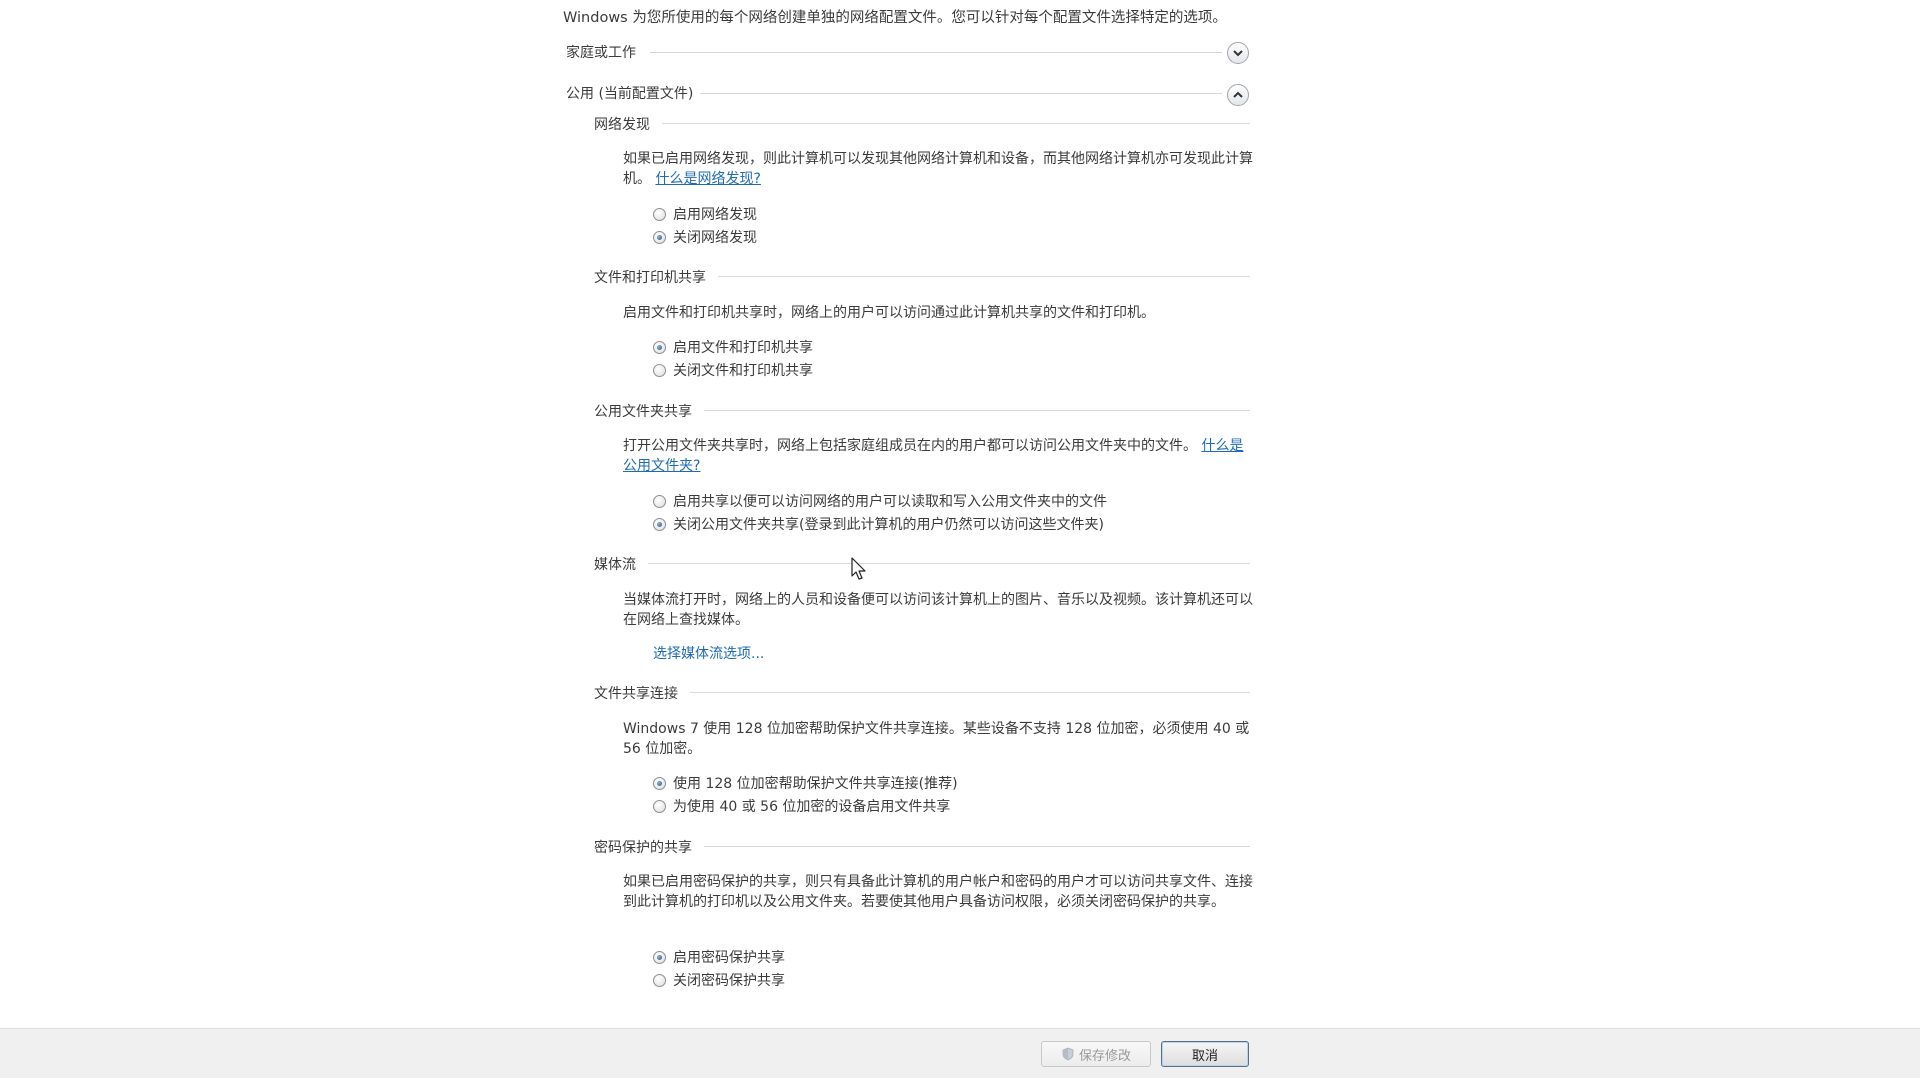 This screenshot has width=1920, height=1078. What do you see at coordinates (715, 238) in the screenshot?
I see `radio-label: 关闭网络发现` at bounding box center [715, 238].